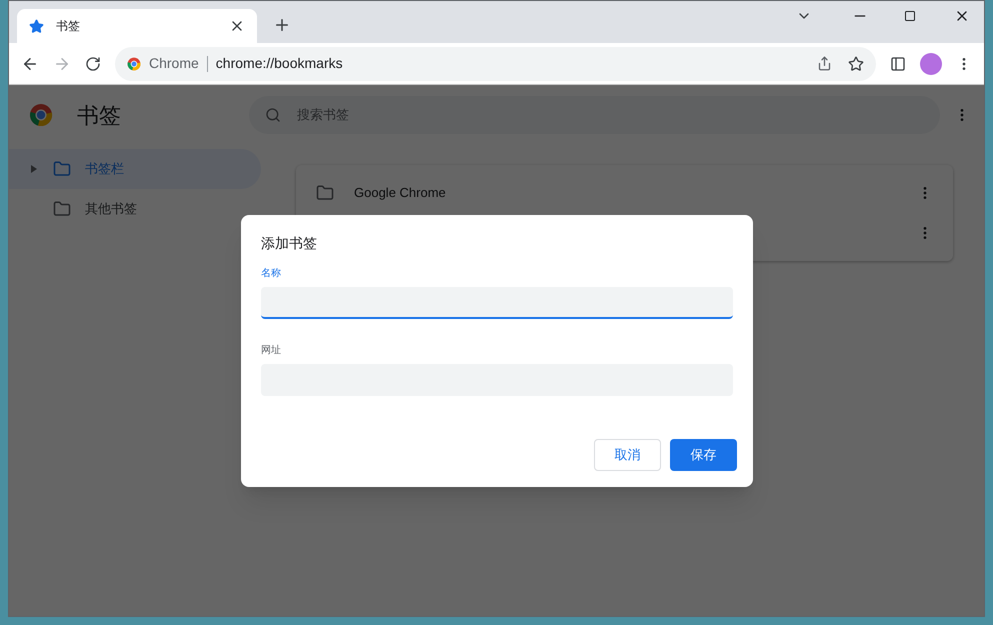  I want to click on url-text: chrome://bookmarks, so click(280, 63).